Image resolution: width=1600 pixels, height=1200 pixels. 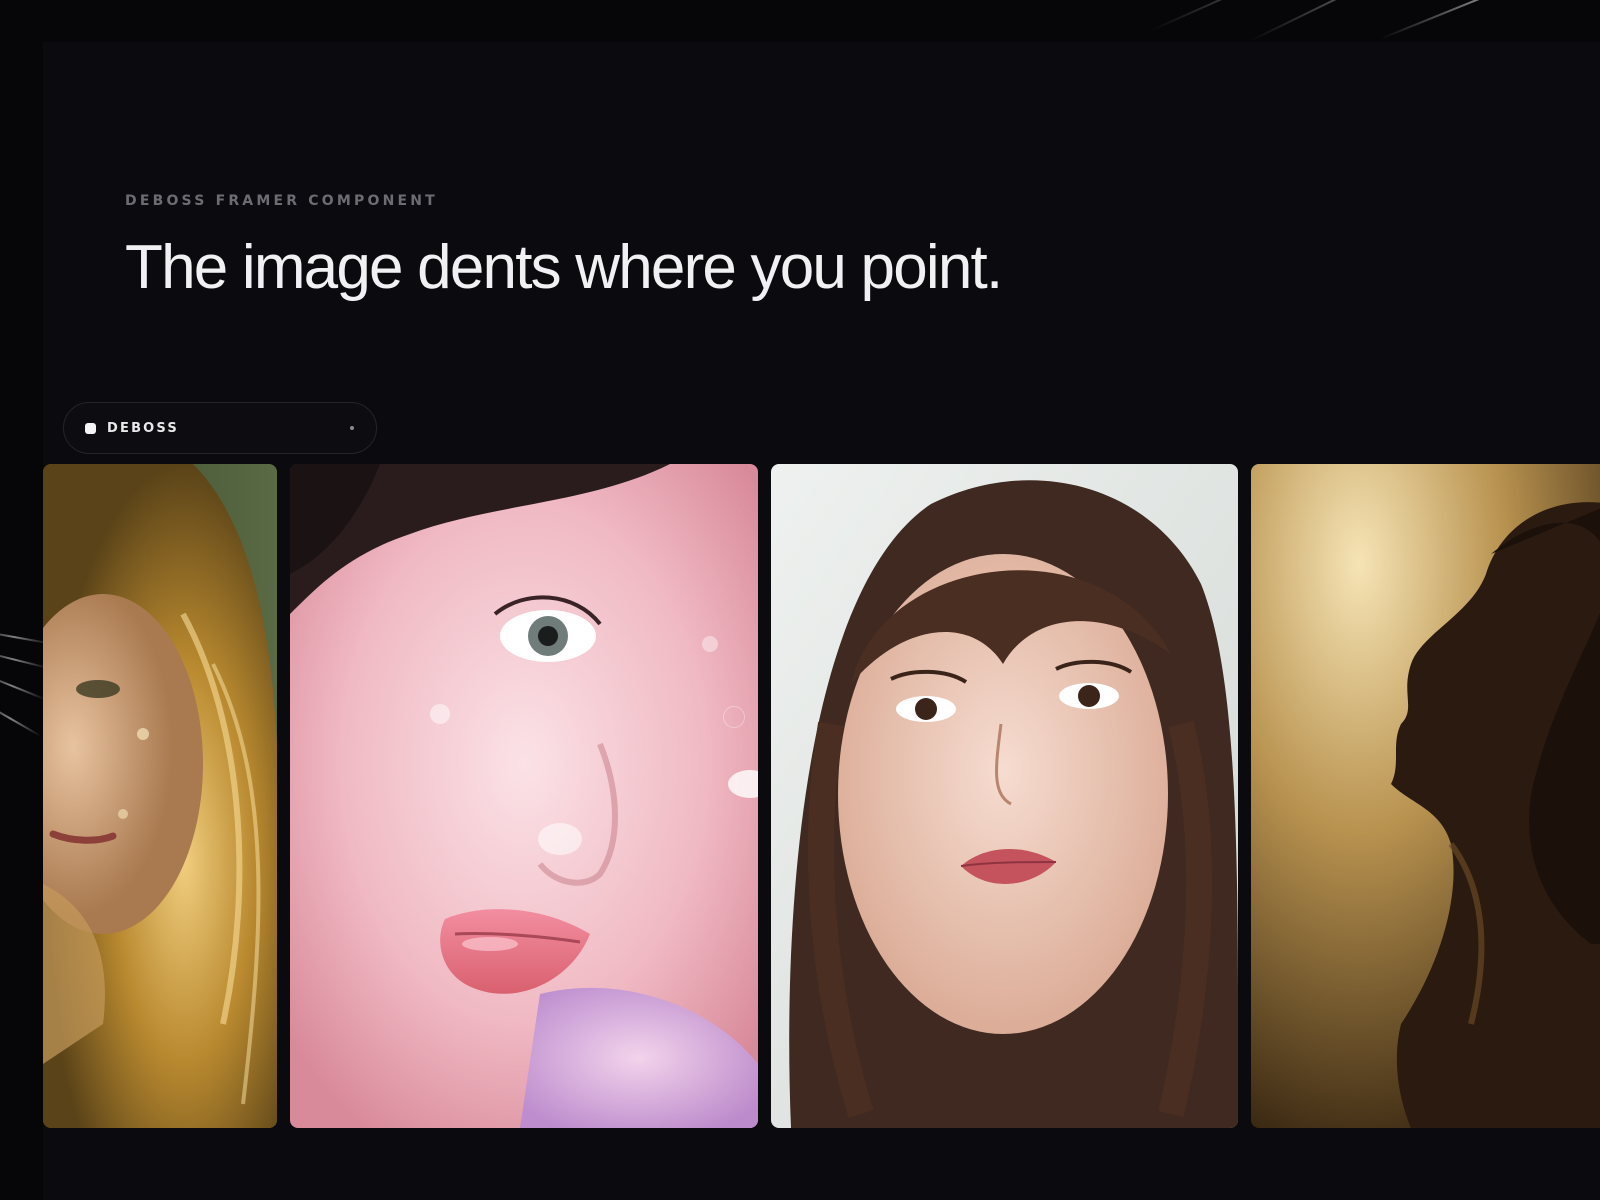 What do you see at coordinates (143, 428) in the screenshot?
I see `effect-selector-label: DEBOSS` at bounding box center [143, 428].